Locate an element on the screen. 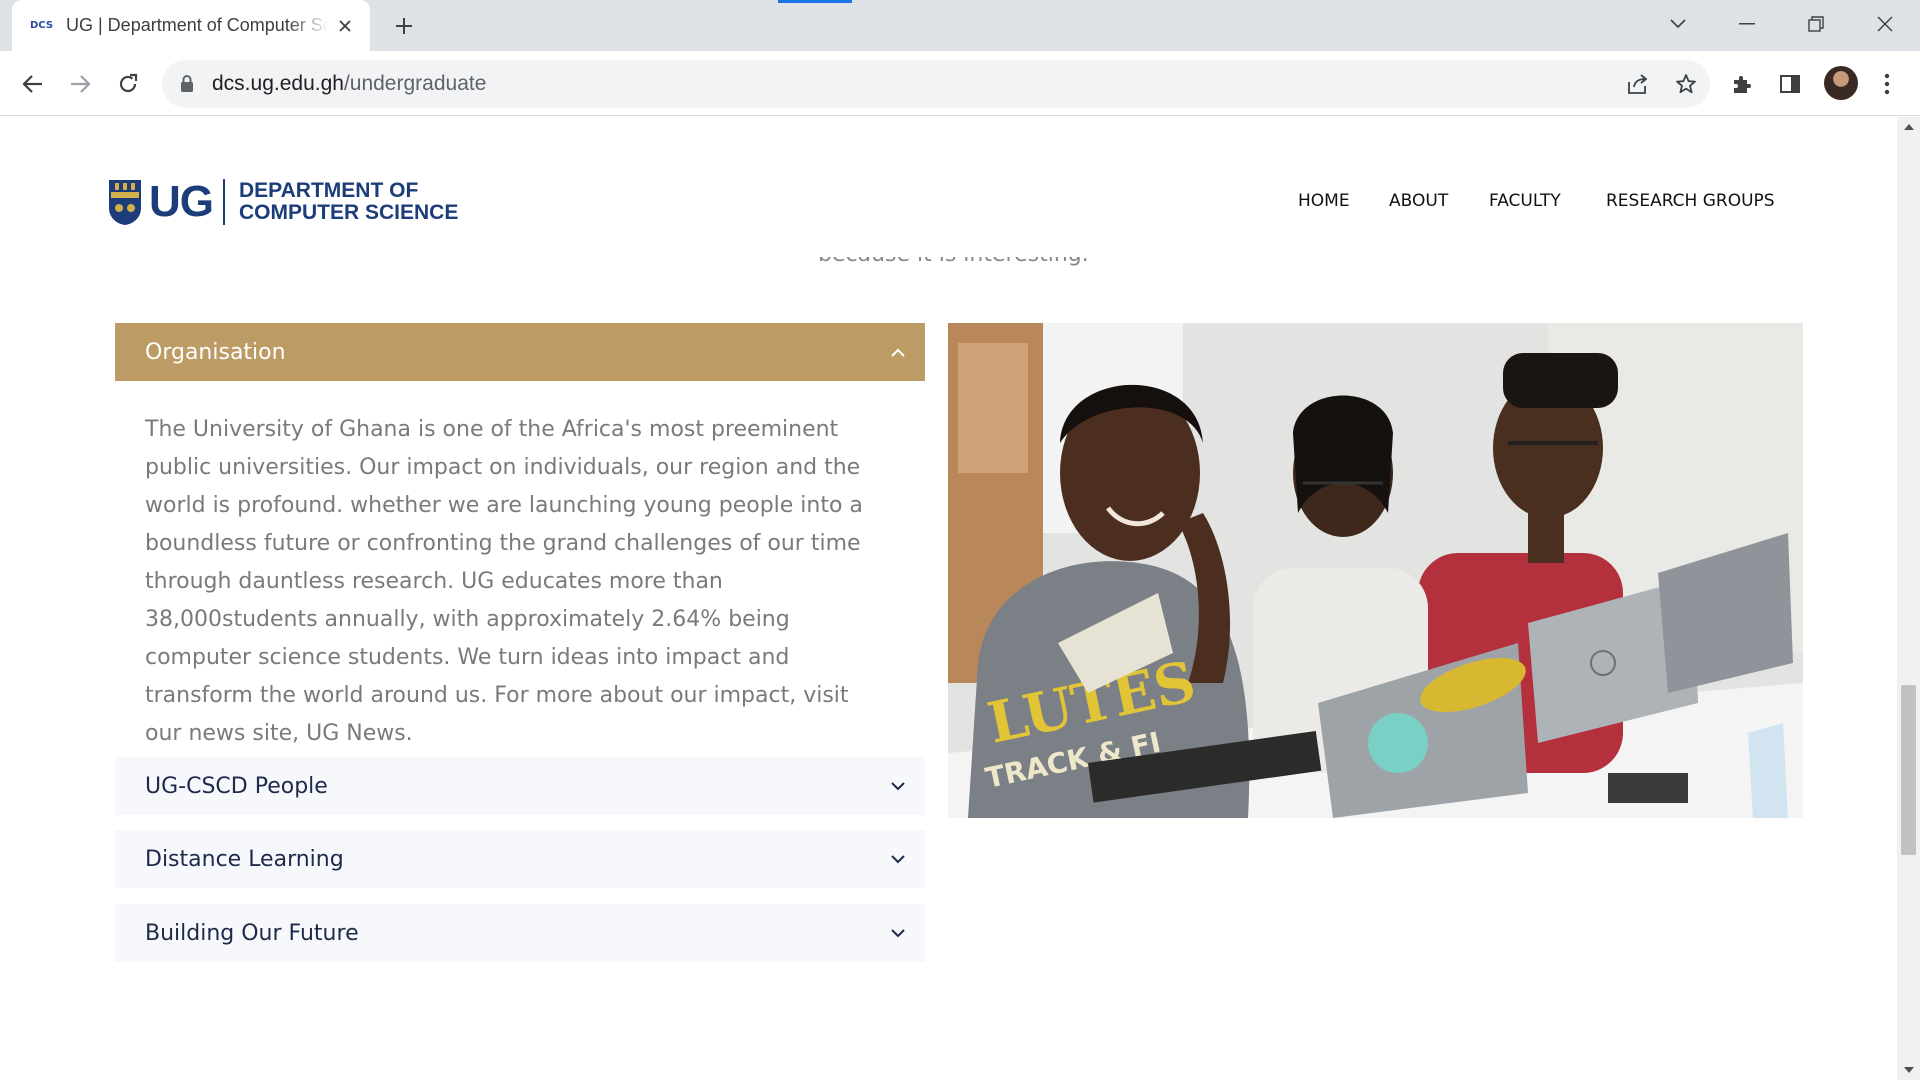  reload-icon is located at coordinates (128, 84).